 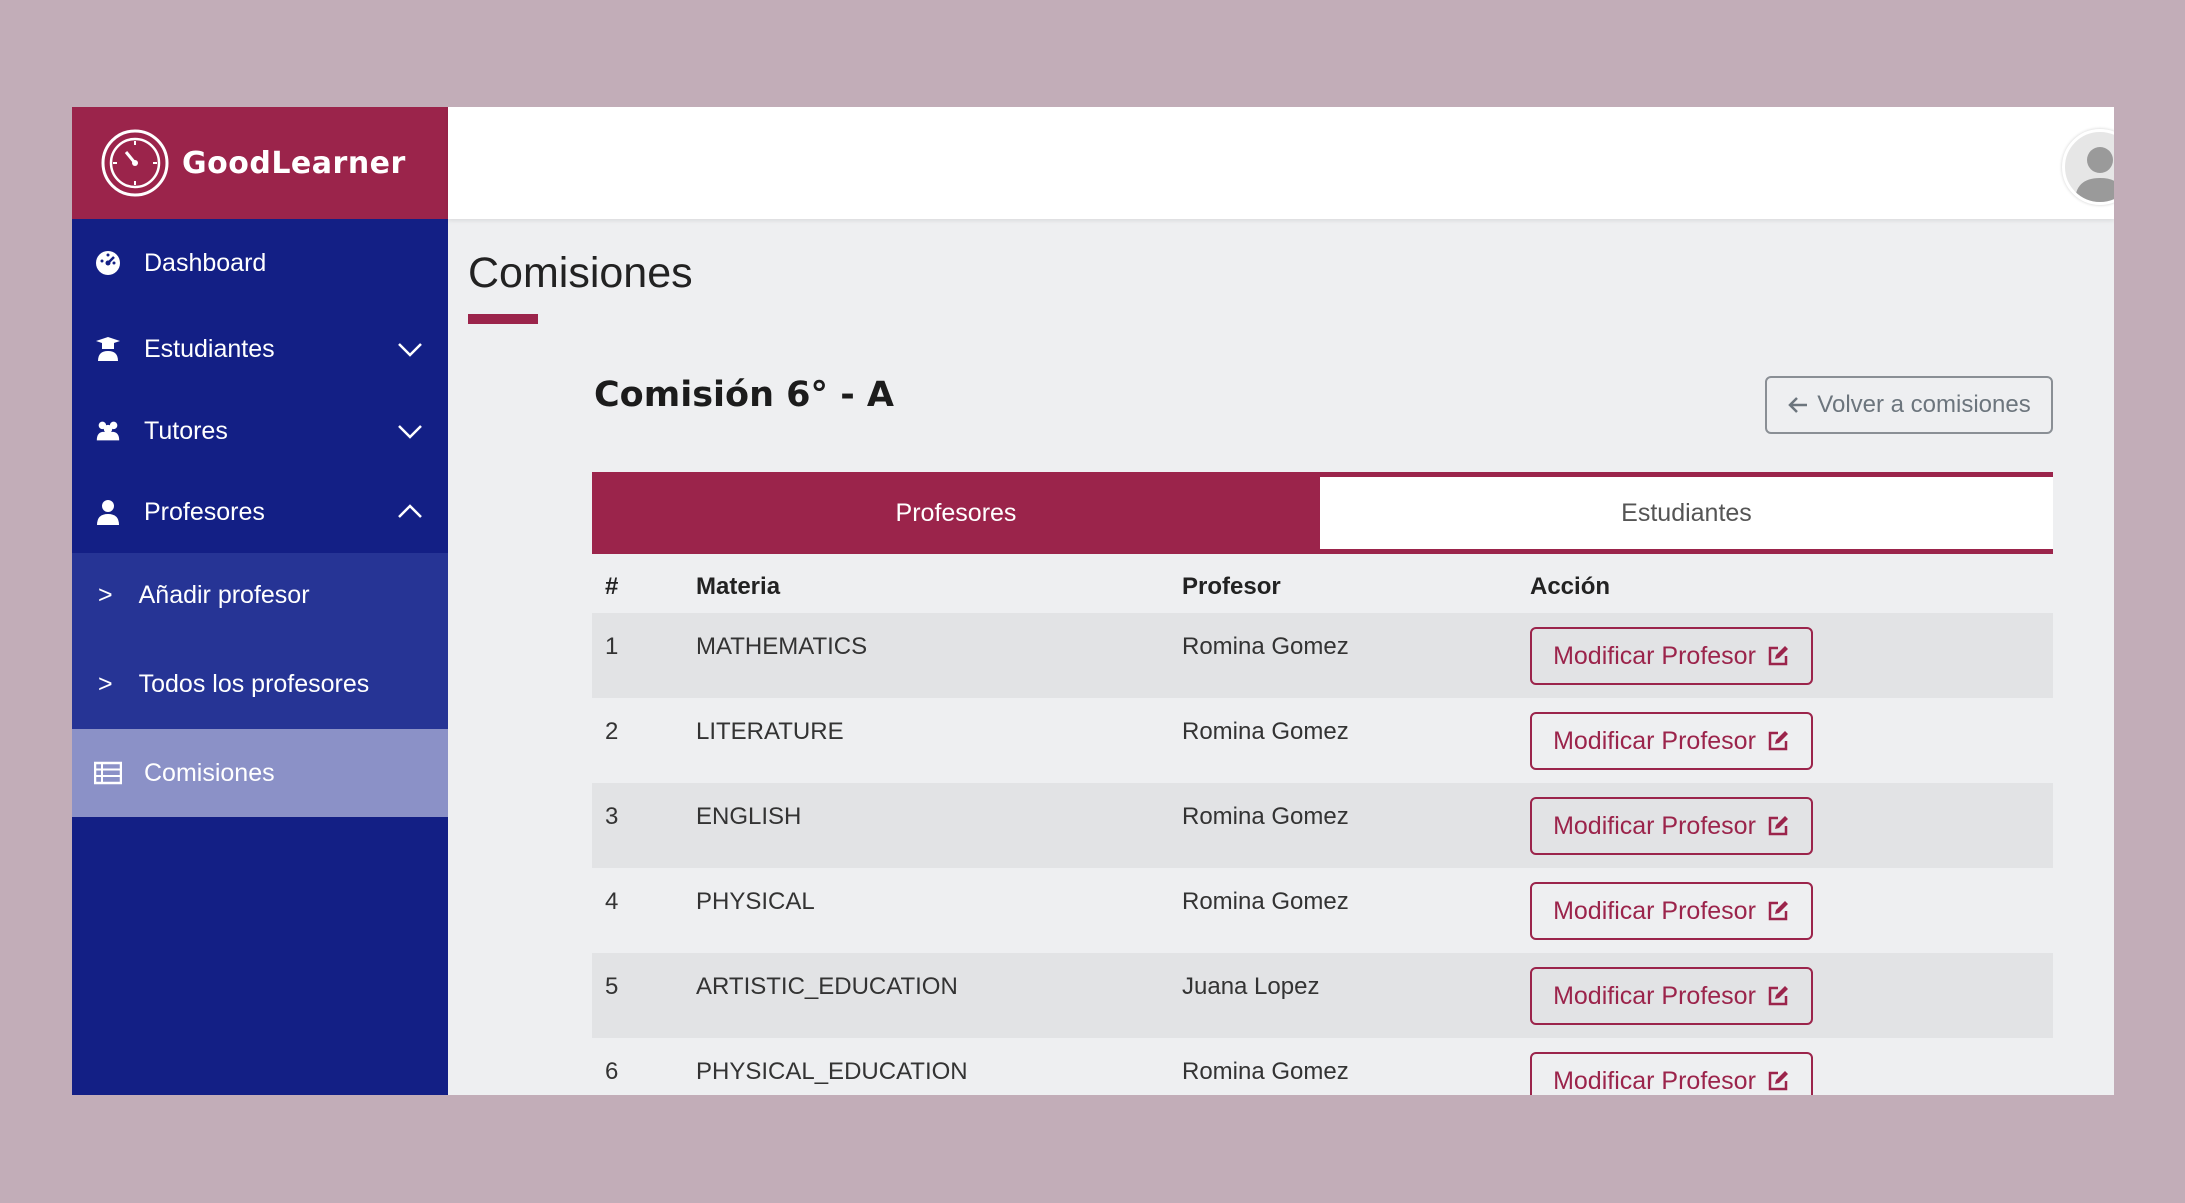 I want to click on sidebar-item-tutores: Tutores, so click(x=260, y=431).